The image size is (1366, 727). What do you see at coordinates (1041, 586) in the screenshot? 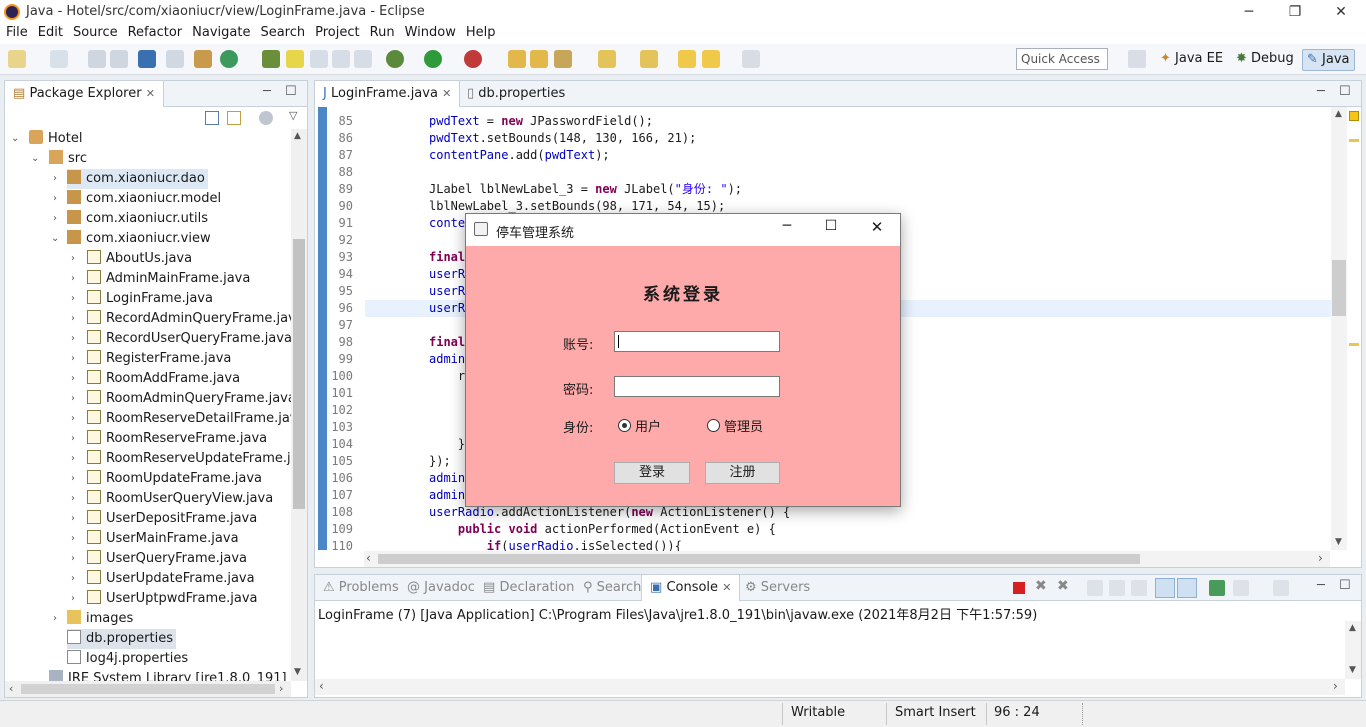
I see `remove-launch-icon: ✖` at bounding box center [1041, 586].